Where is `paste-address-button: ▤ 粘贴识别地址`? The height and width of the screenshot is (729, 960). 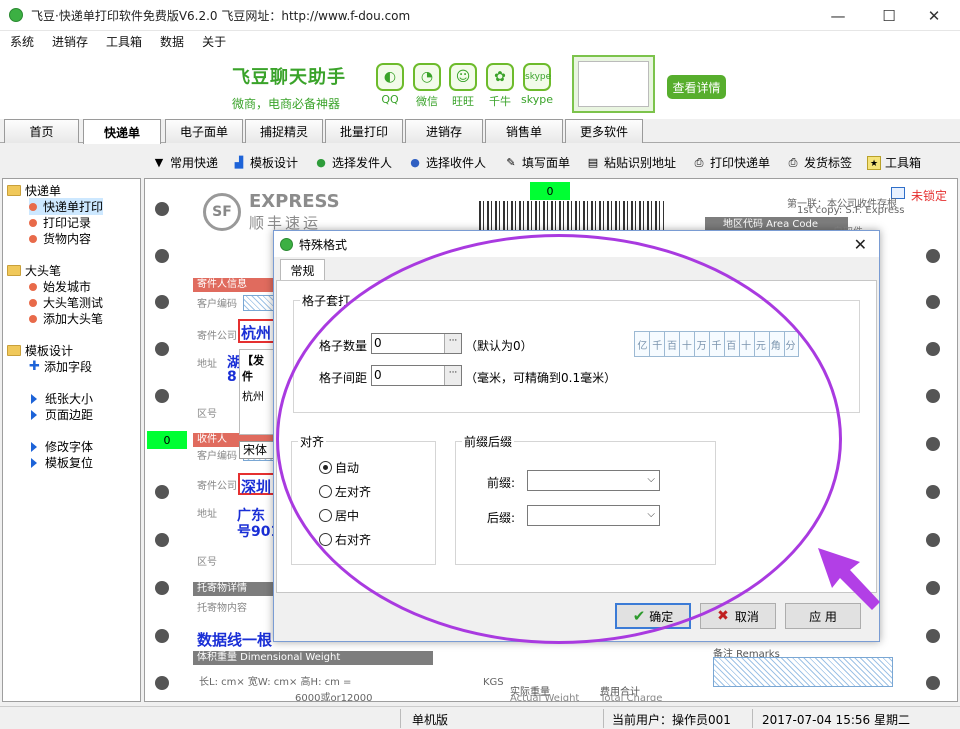
paste-address-button: ▤ 粘贴识别地址 is located at coordinates (631, 162).